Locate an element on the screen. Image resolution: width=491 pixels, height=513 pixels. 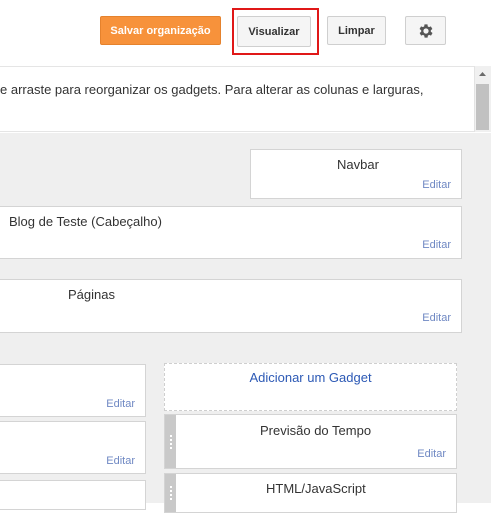
gadget-navbar: Navbar Editar is located at coordinates (356, 174).